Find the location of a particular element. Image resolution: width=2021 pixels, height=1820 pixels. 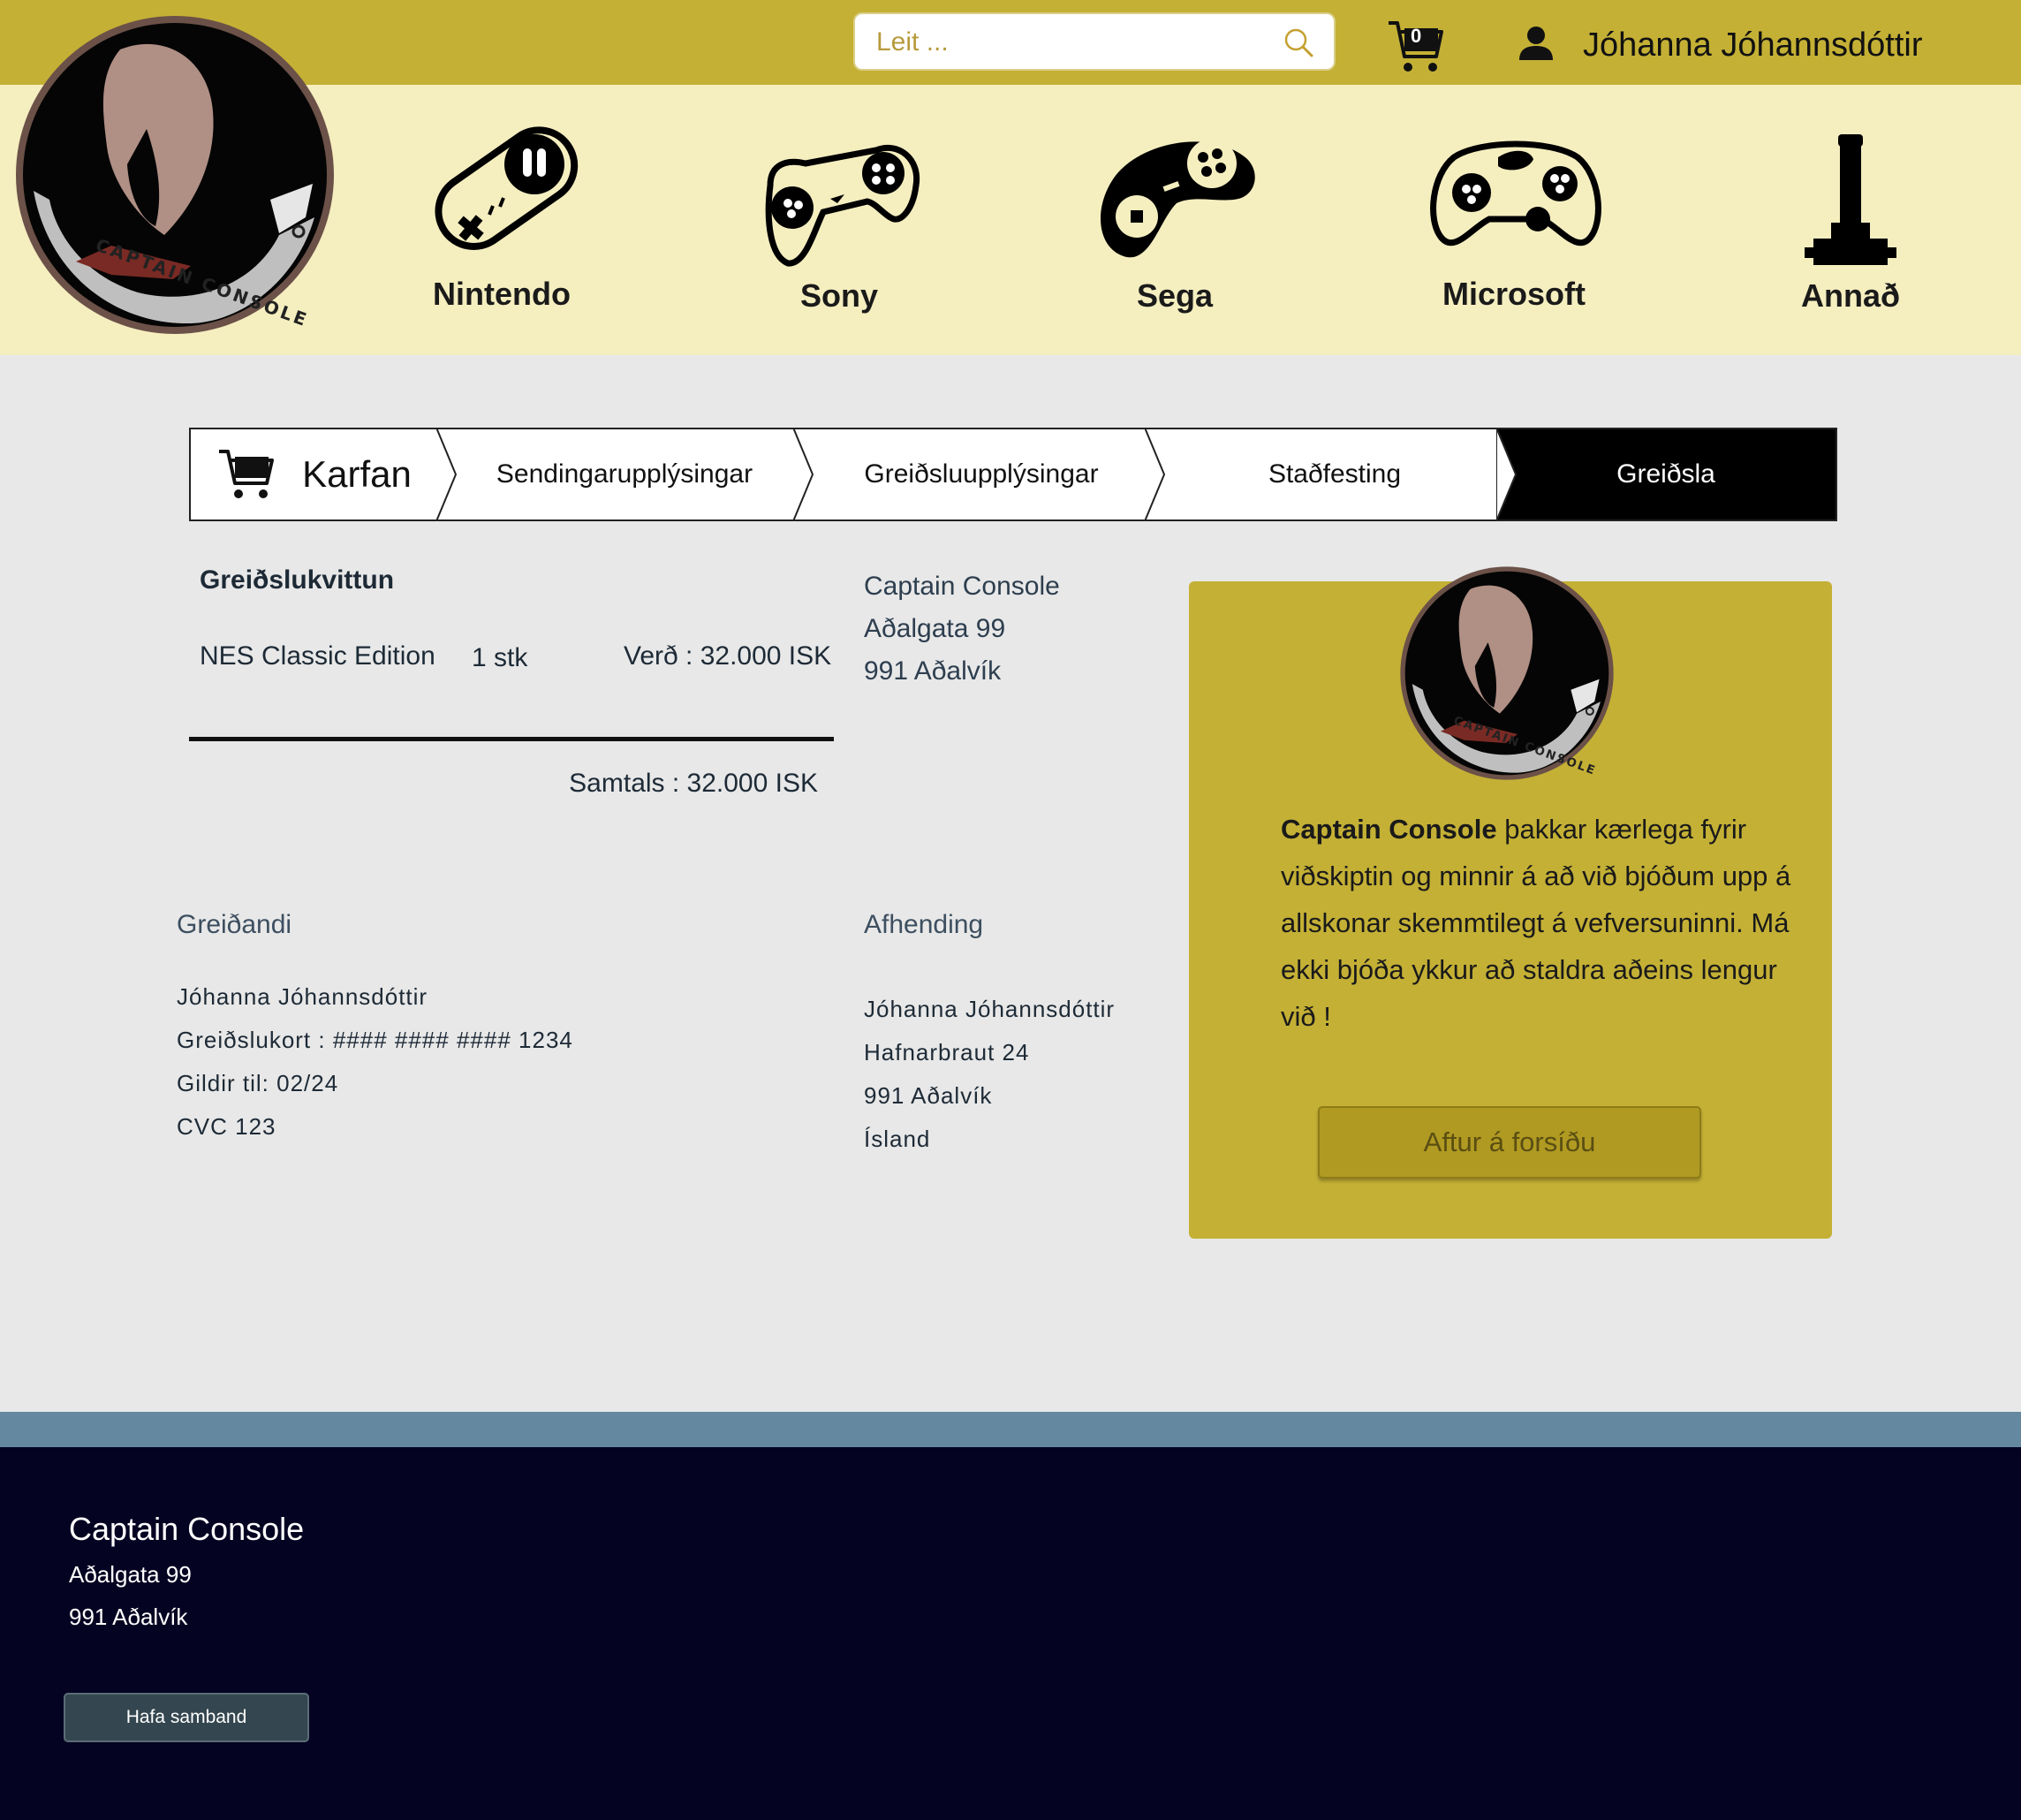

nav-label: Sony is located at coordinates (839, 295).